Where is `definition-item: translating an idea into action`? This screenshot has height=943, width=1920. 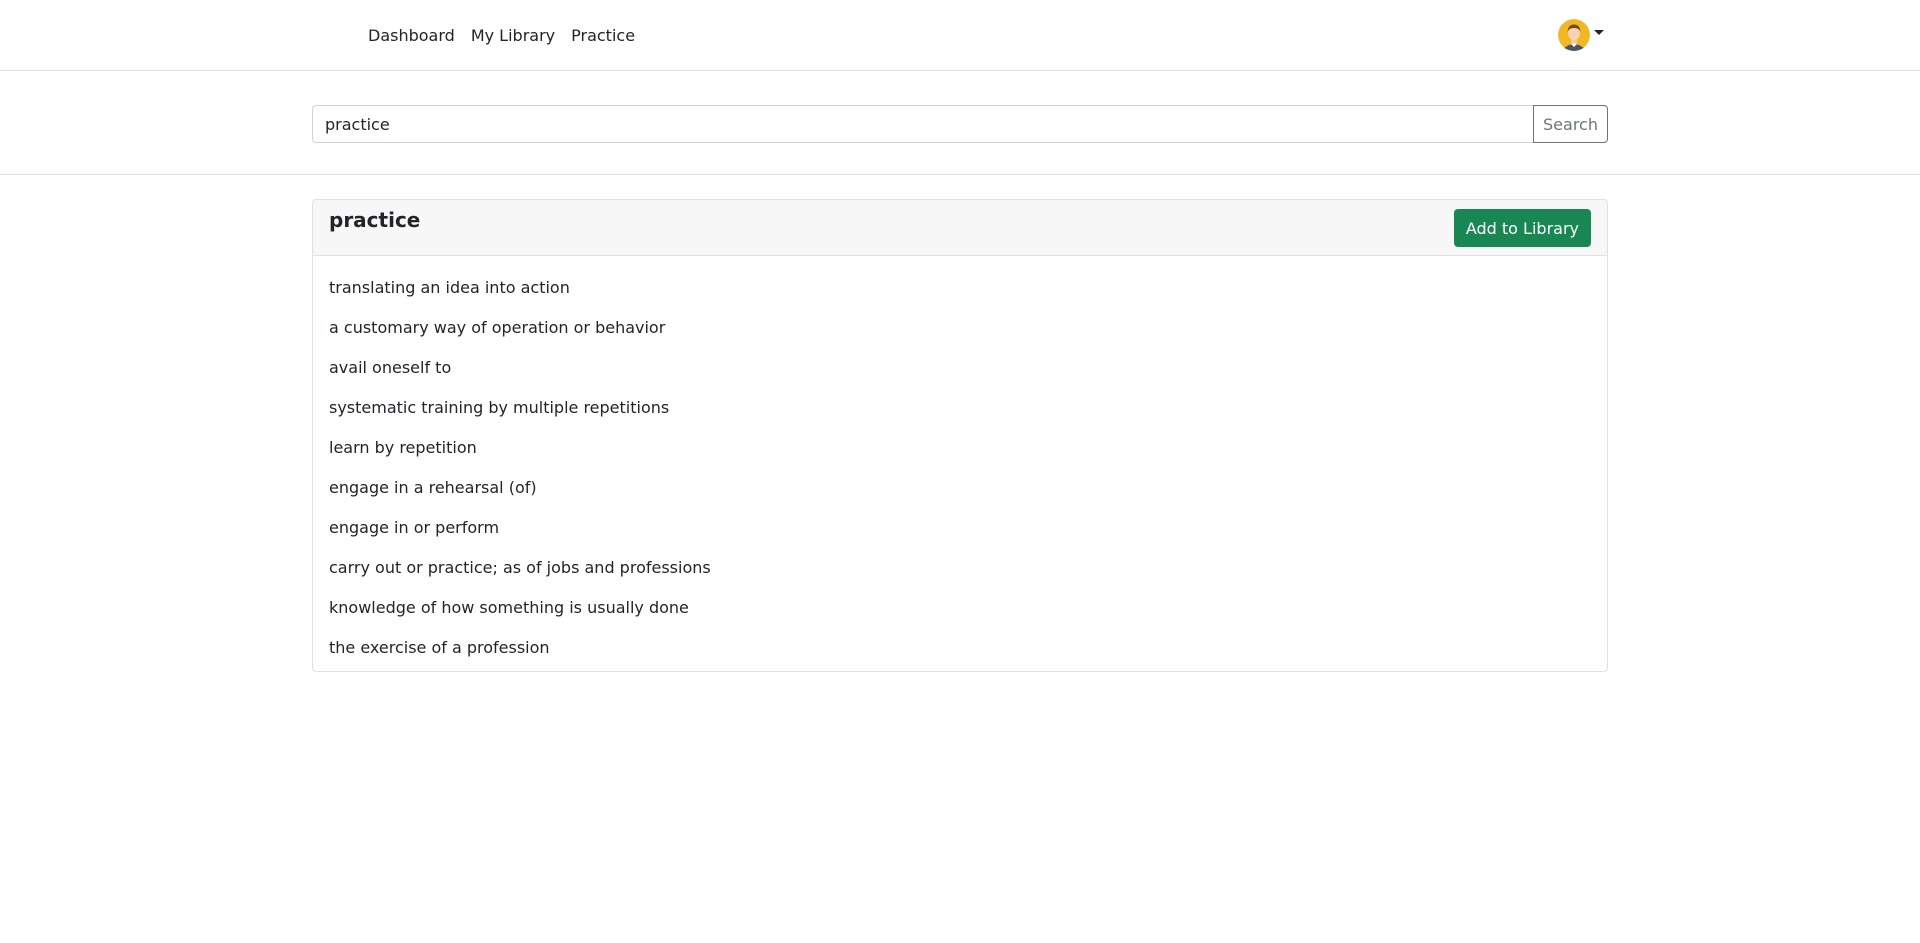 definition-item: translating an idea into action is located at coordinates (449, 287).